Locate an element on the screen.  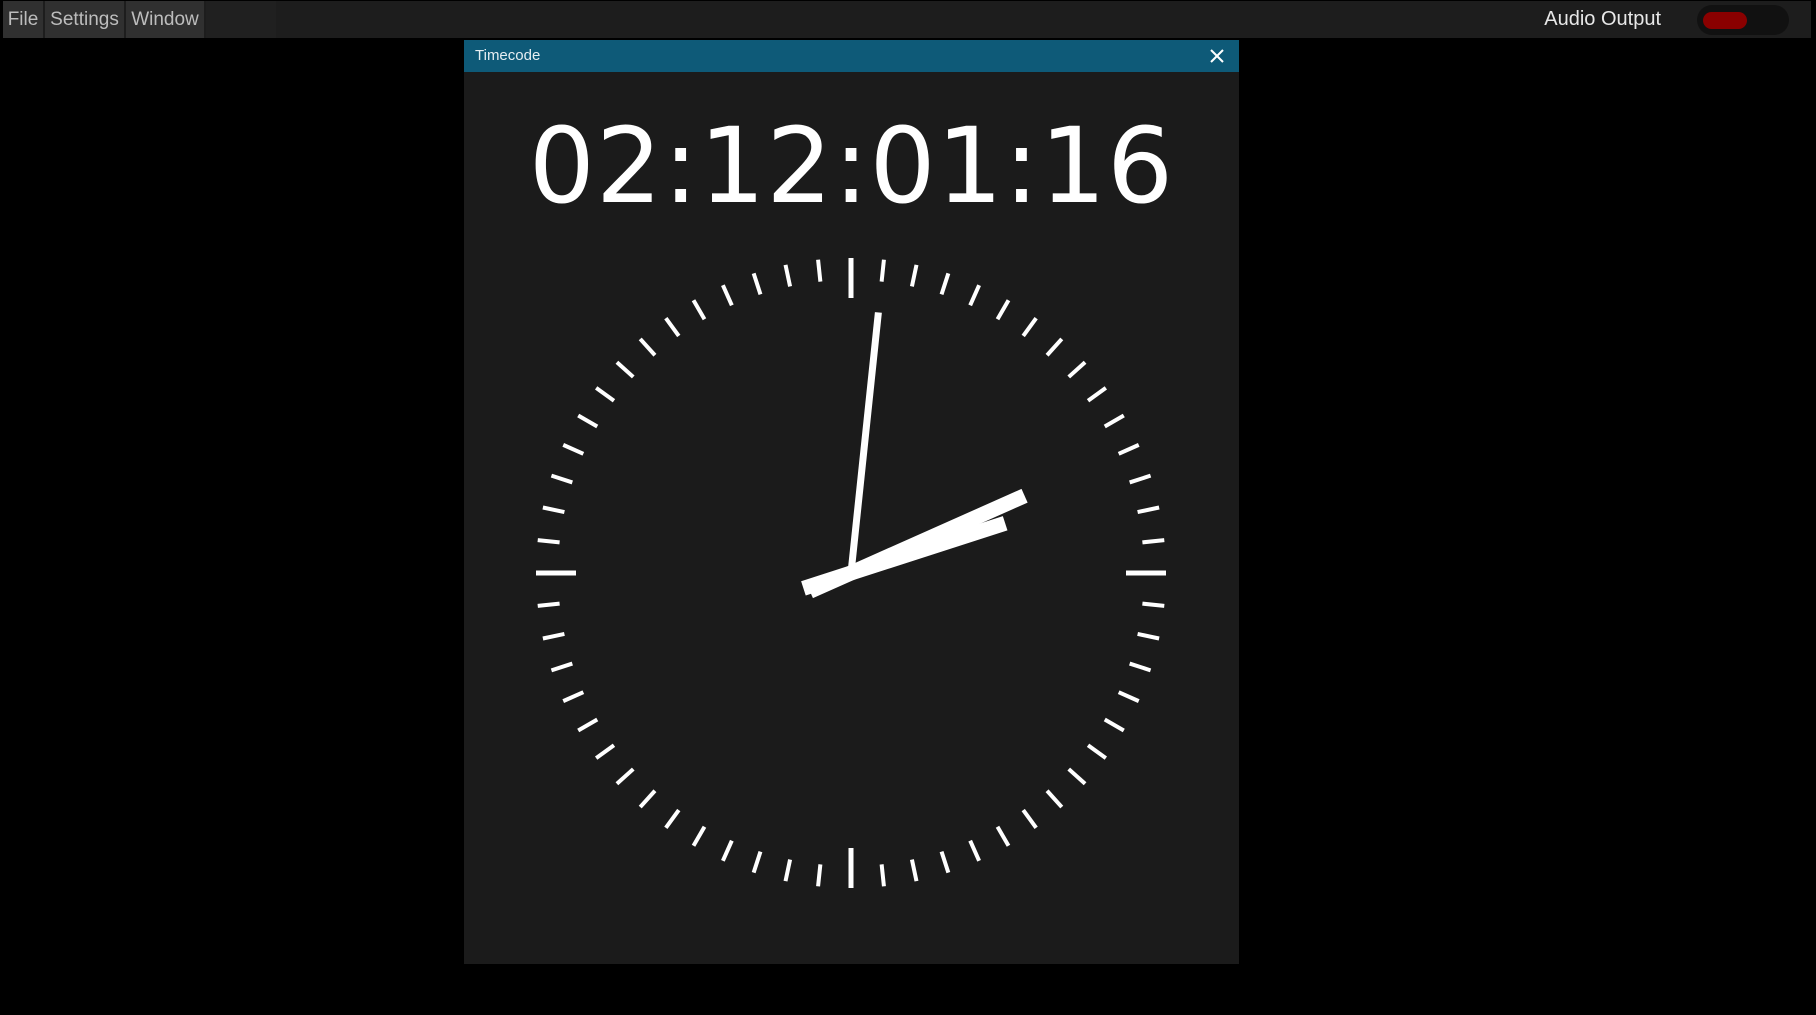
menu-settings: Settings is located at coordinates (84, 19).